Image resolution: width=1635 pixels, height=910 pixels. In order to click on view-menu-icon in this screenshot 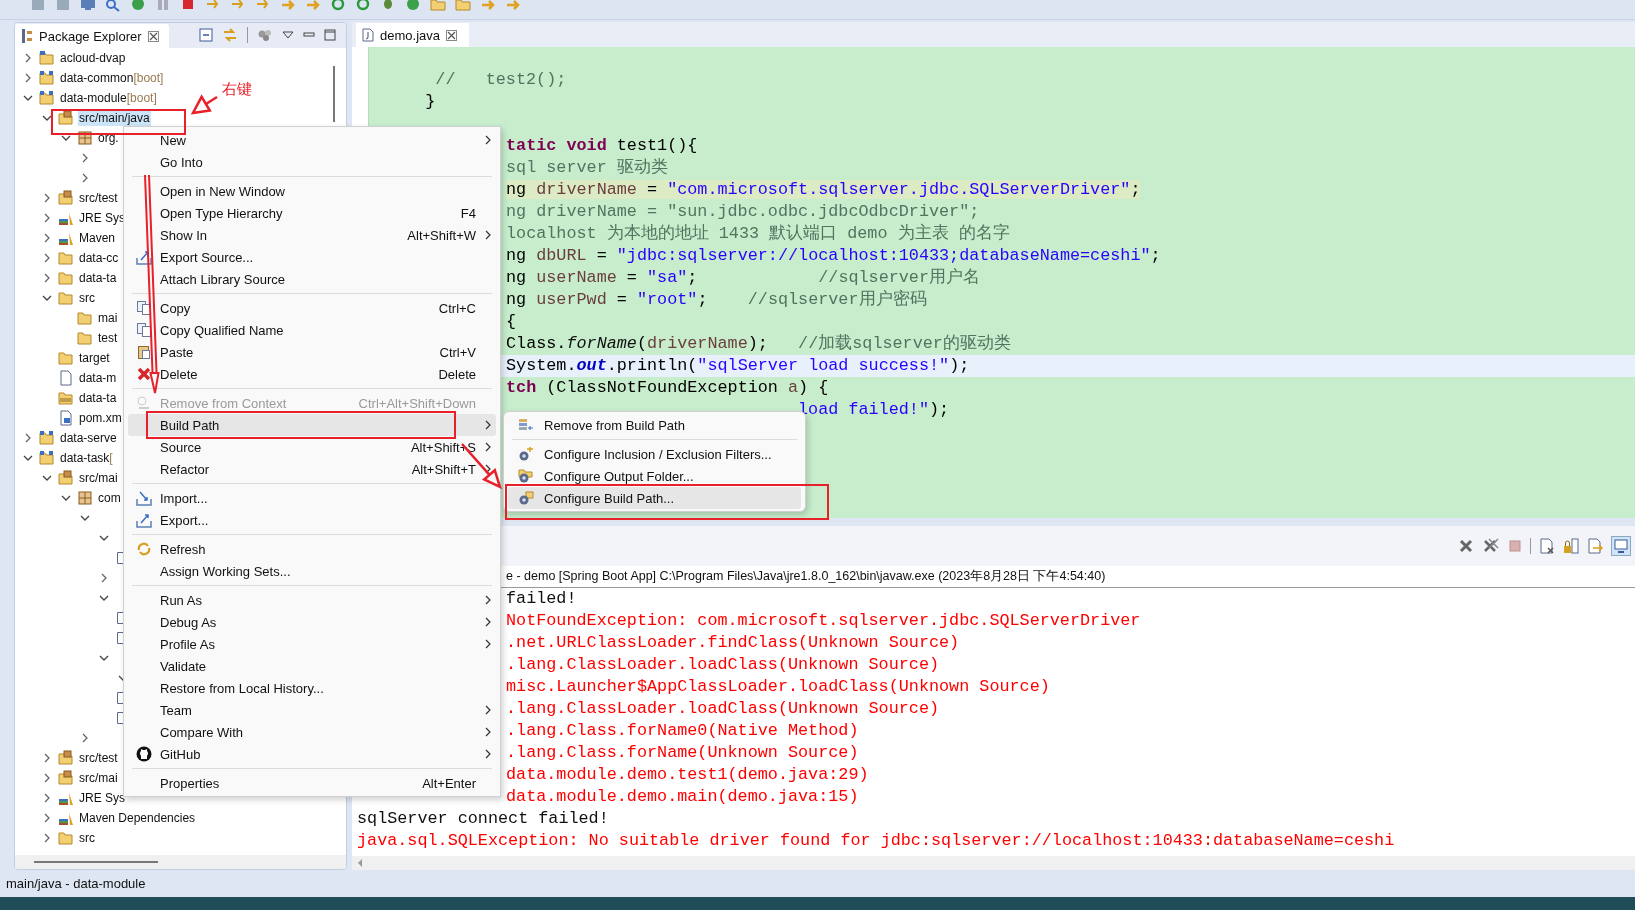, I will do `click(288, 35)`.